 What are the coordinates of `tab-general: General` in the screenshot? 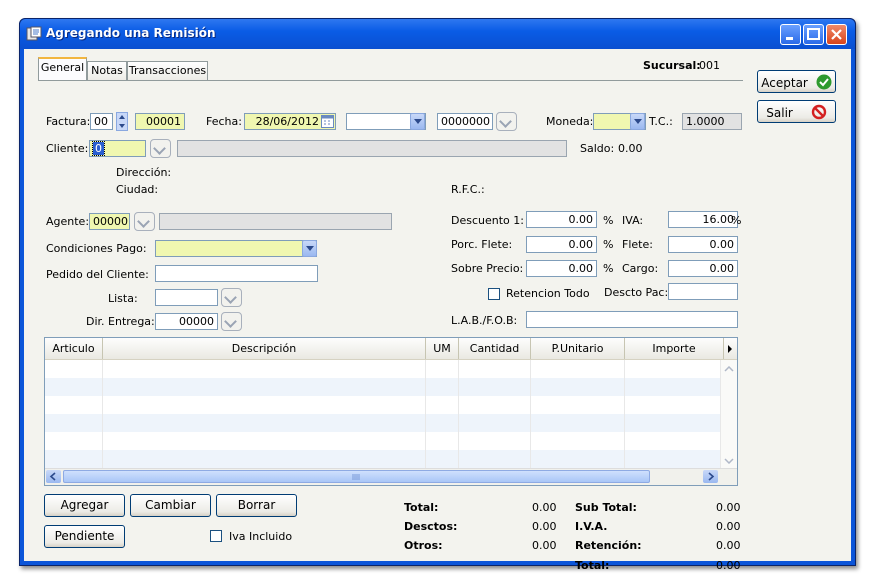 It's located at (62, 68).